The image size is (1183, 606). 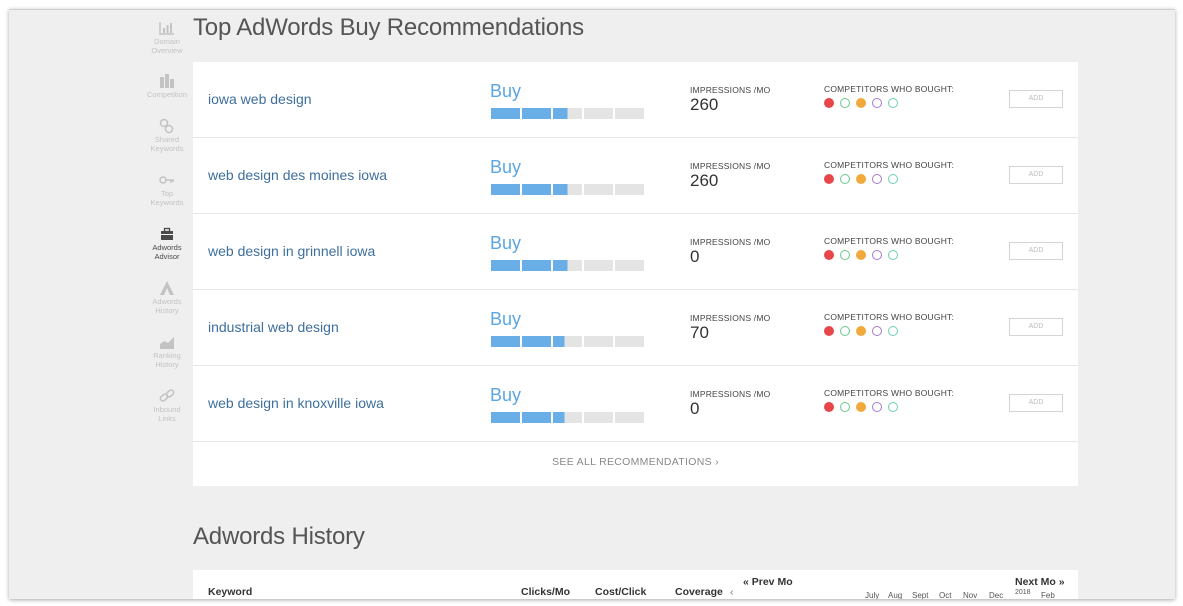 I want to click on sidebar-item-label: Top, so click(x=167, y=193).